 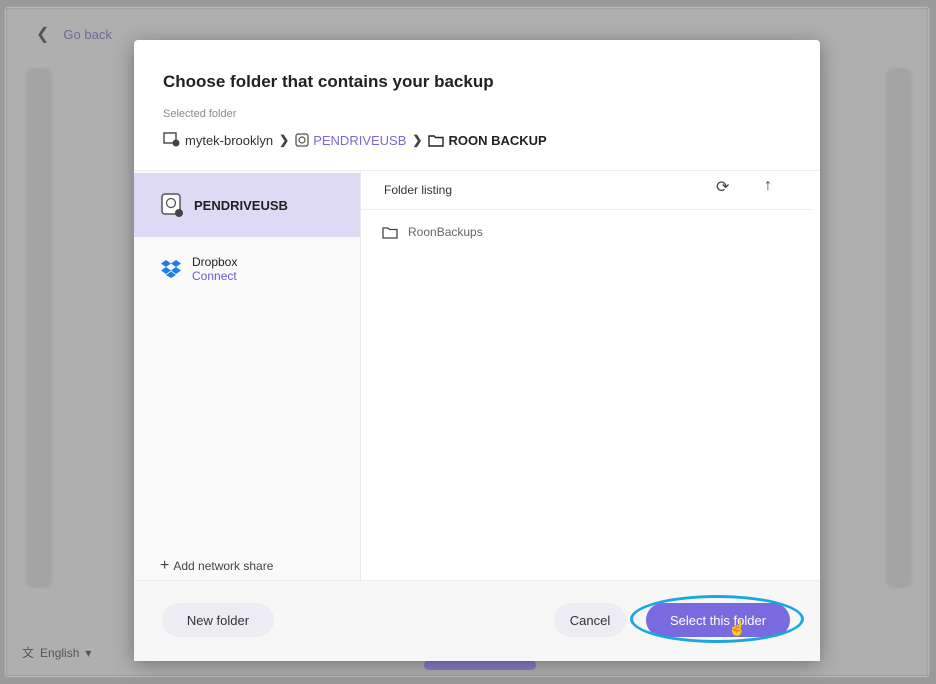 I want to click on new-folder-button: New folder, so click(x=218, y=620).